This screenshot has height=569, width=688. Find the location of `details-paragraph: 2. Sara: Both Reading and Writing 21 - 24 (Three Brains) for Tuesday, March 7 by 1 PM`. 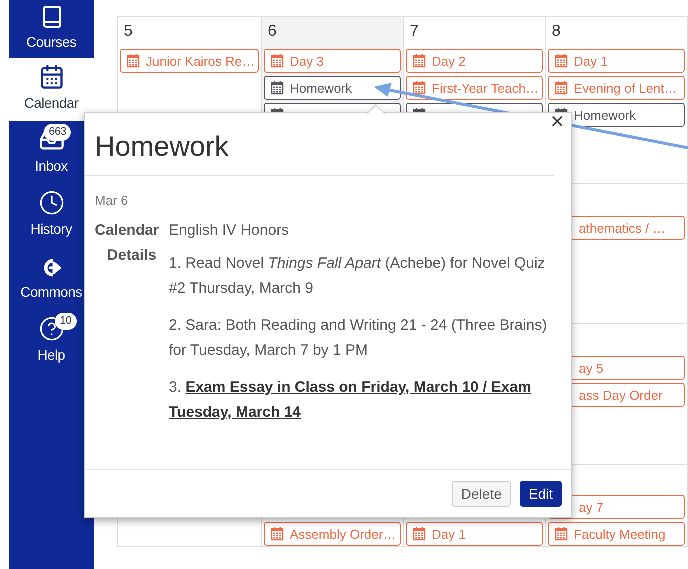

details-paragraph: 2. Sara: Both Reading and Writing 21 - 24 (Three Brains) for Tuesday, March 7 by 1 PM is located at coordinates (358, 338).